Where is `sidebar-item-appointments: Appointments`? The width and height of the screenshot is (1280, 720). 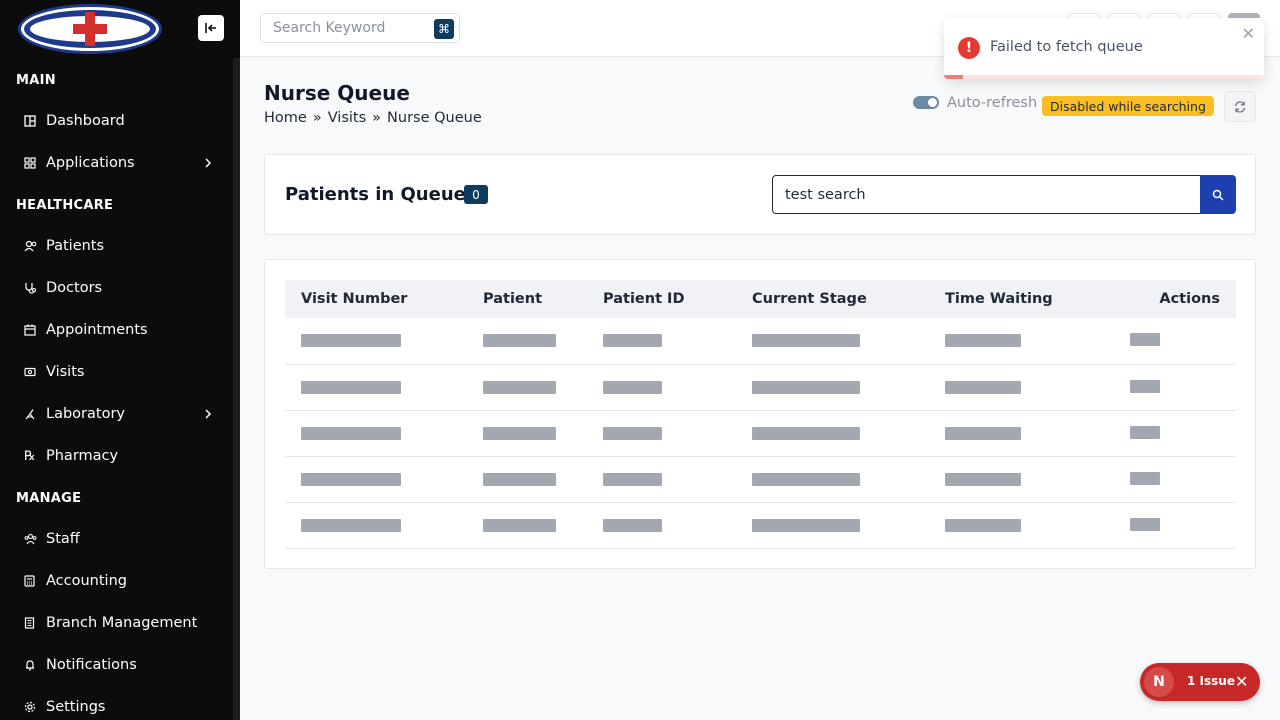
sidebar-item-appointments: Appointments is located at coordinates (120, 330).